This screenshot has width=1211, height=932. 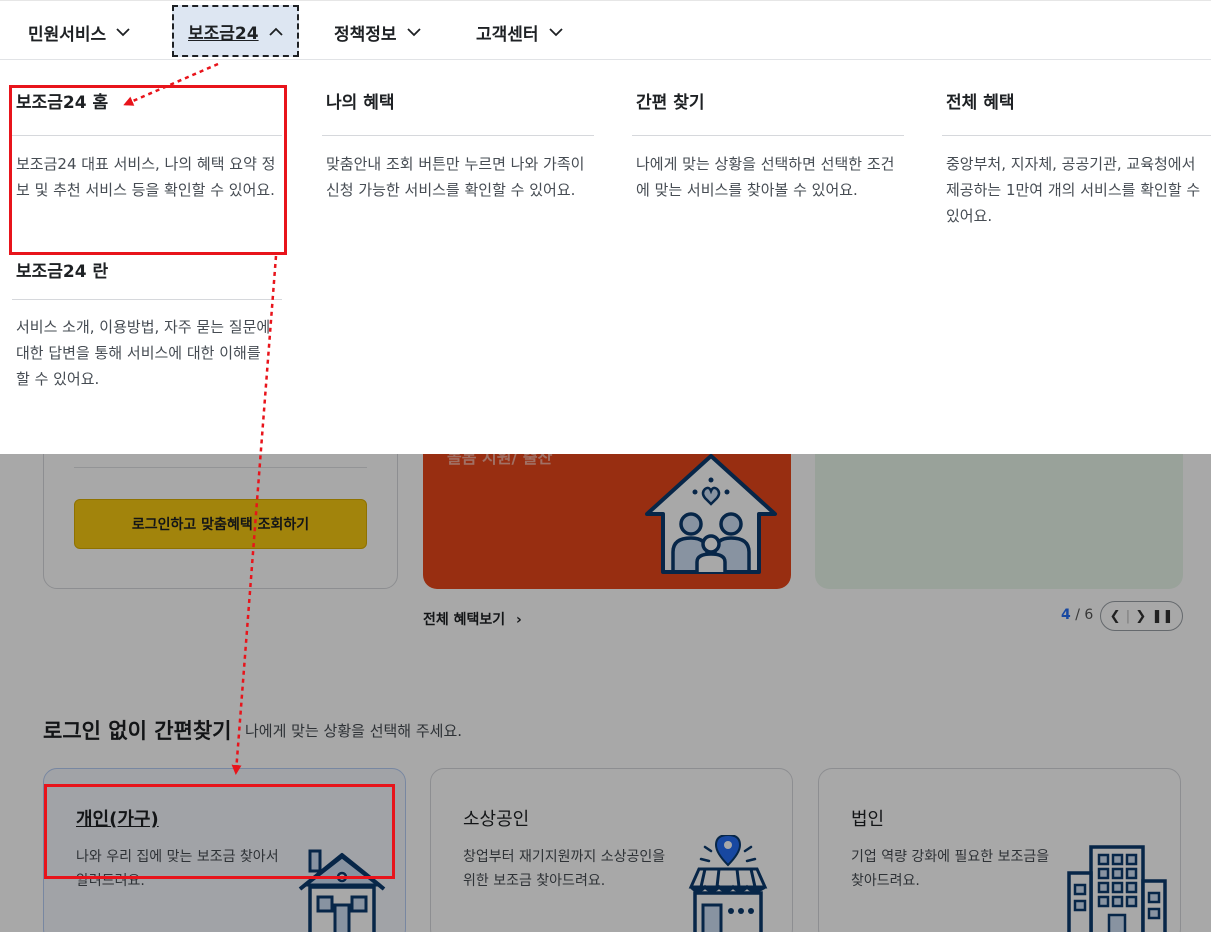 I want to click on arrow-nav-to-home, so click(x=171, y=84).